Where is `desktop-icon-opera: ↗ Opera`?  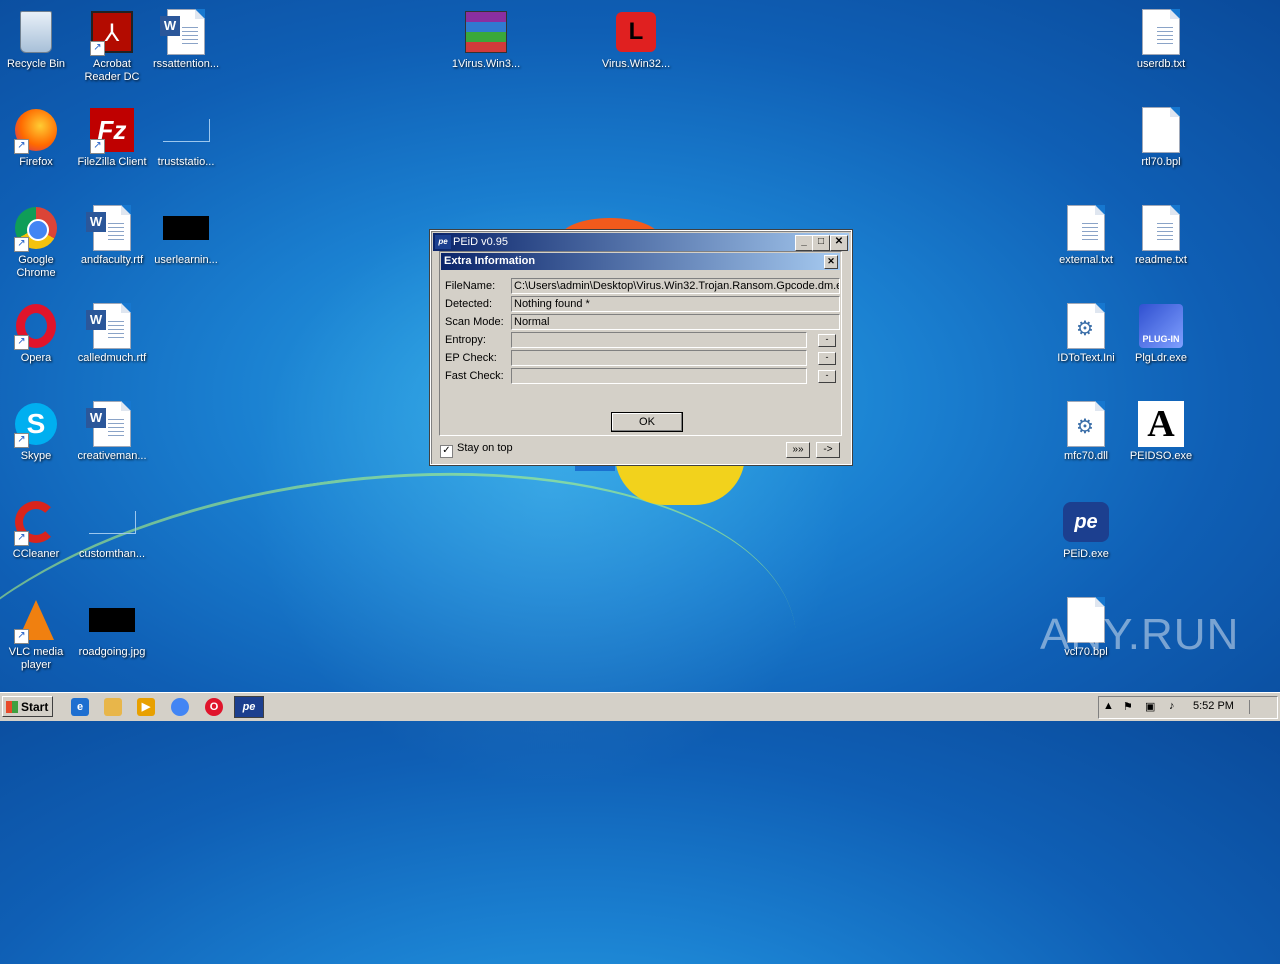 desktop-icon-opera: ↗ Opera is located at coordinates (37, 333).